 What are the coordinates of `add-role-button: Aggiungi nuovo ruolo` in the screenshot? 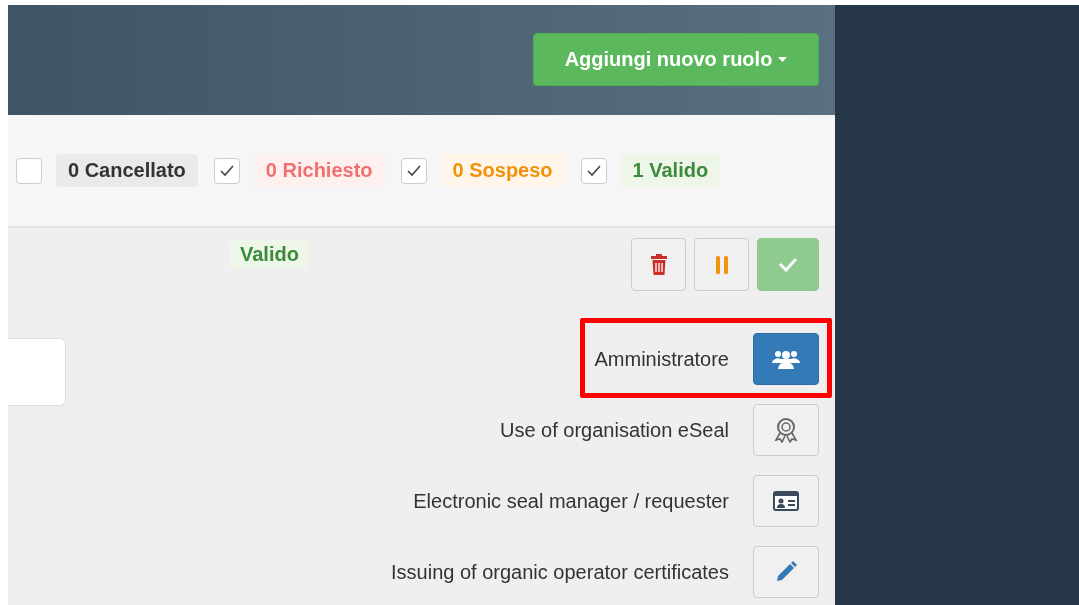 It's located at (676, 59).